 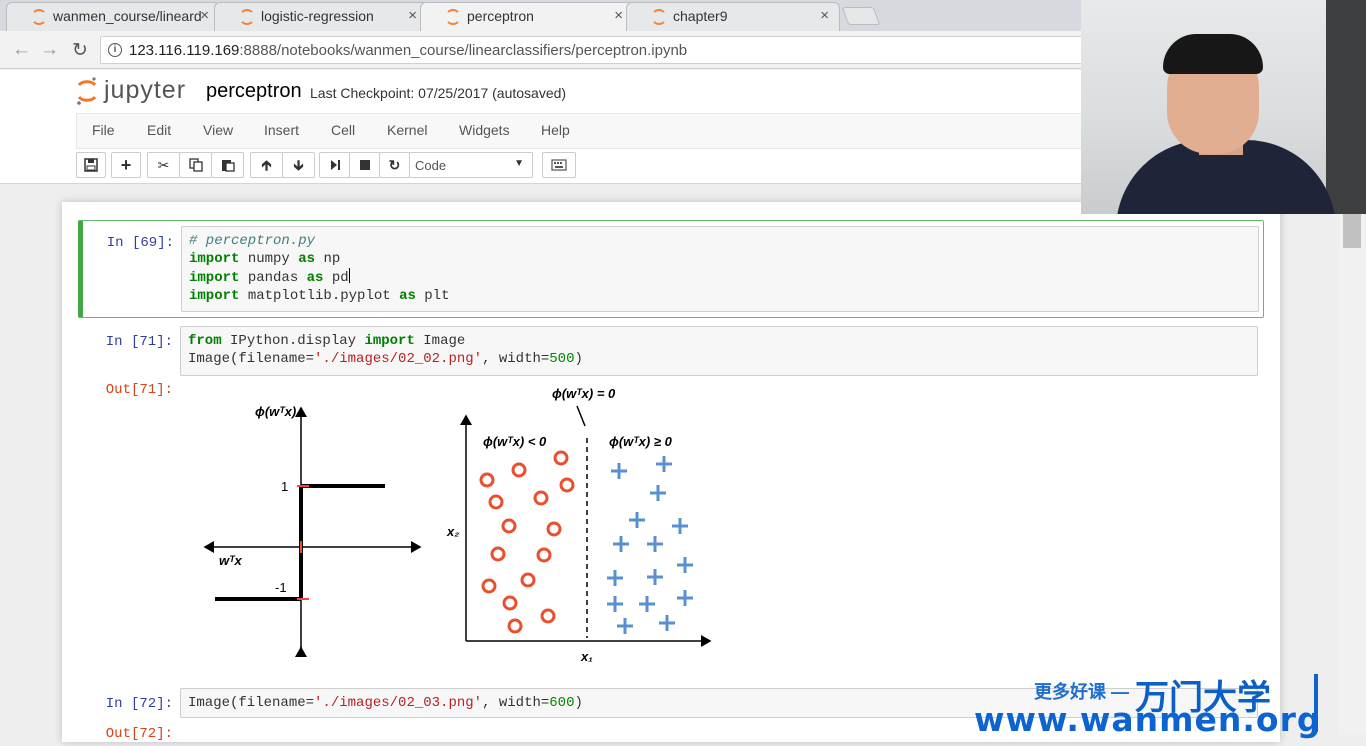 What do you see at coordinates (349, 275) in the screenshot?
I see `text-cursor` at bounding box center [349, 275].